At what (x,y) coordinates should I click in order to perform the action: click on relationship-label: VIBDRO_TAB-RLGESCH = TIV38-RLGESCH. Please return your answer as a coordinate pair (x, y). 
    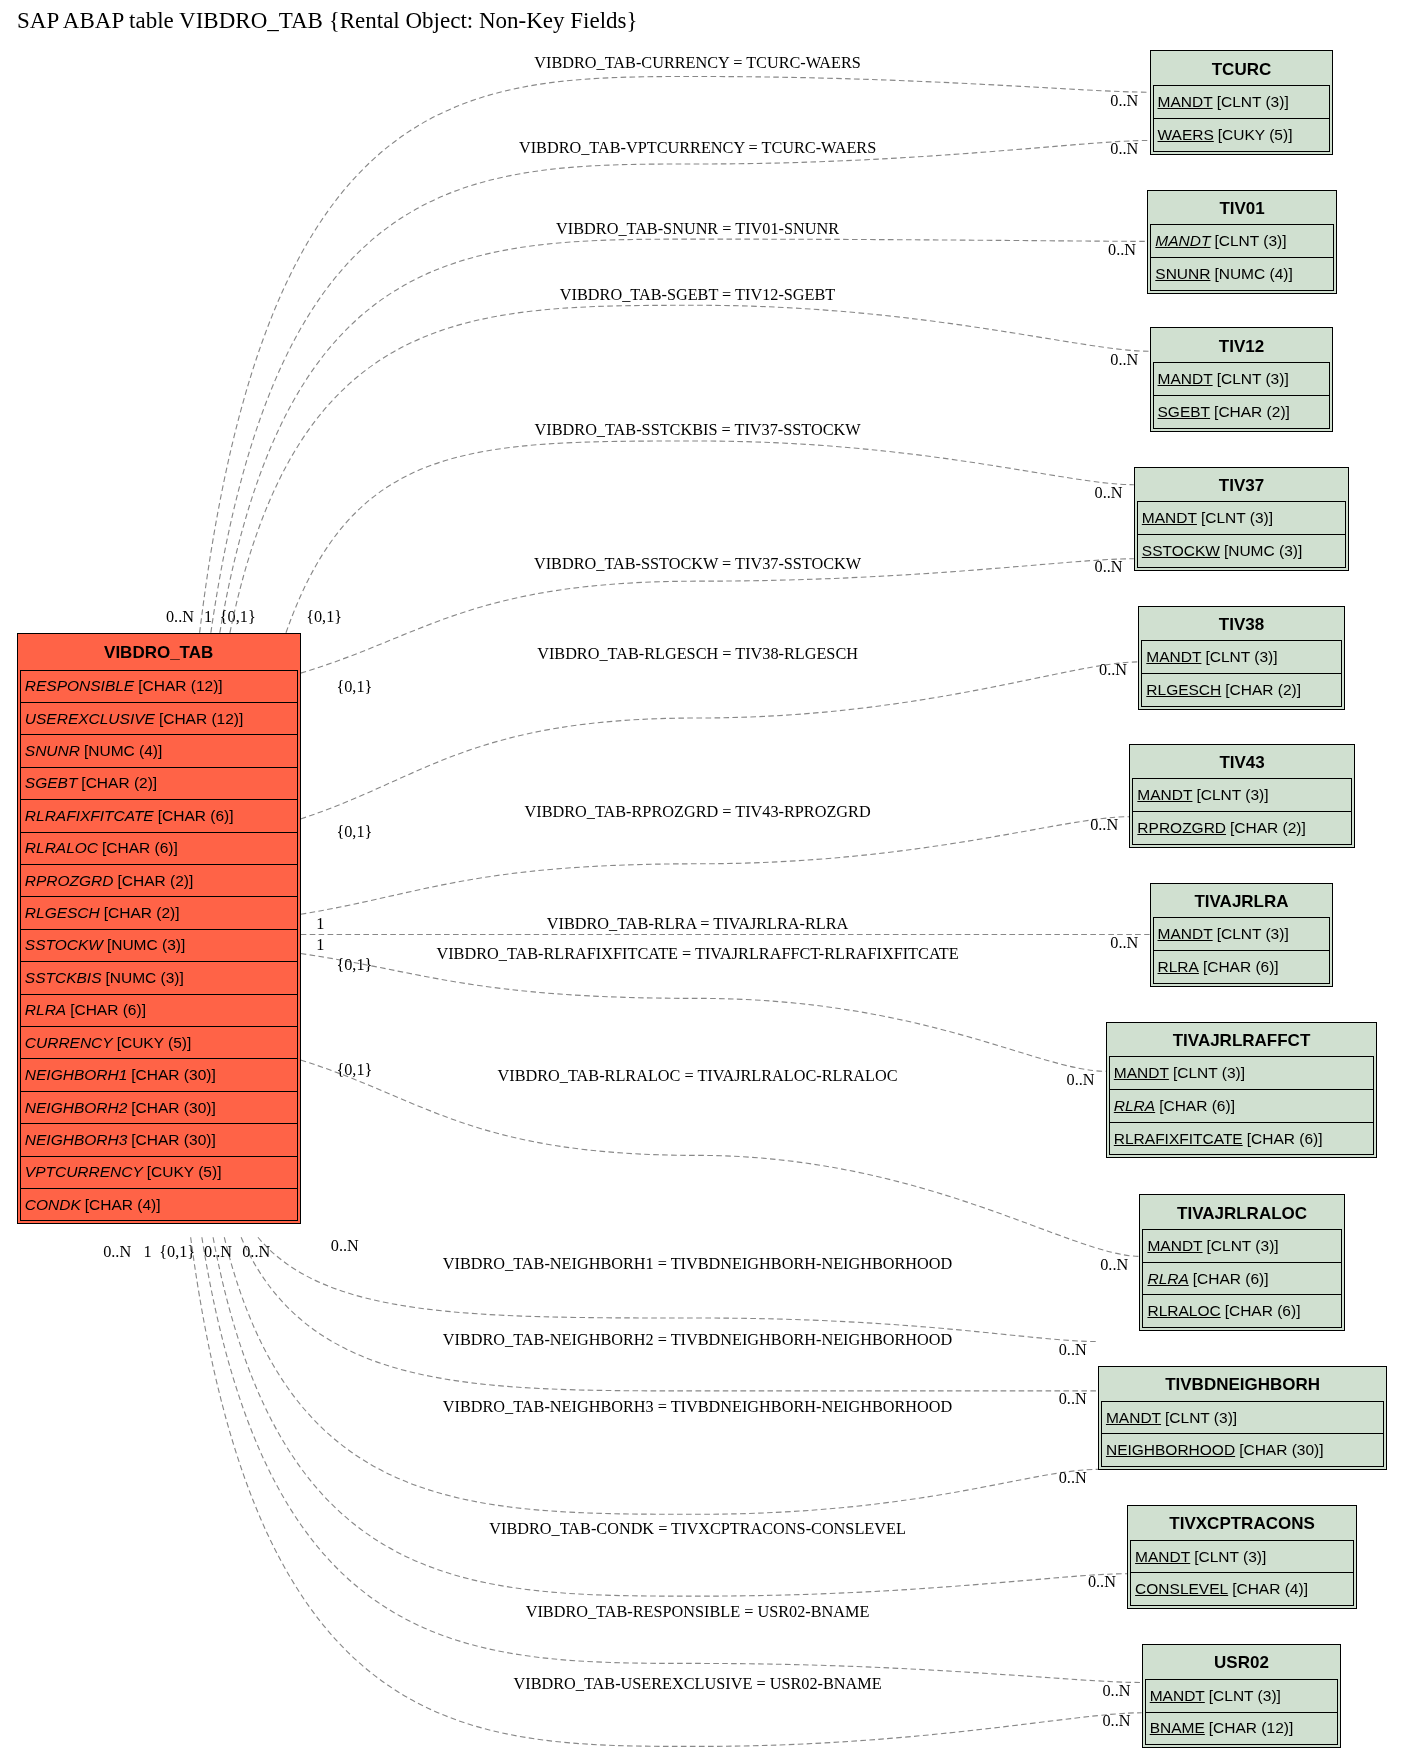
    Looking at the image, I should click on (697, 653).